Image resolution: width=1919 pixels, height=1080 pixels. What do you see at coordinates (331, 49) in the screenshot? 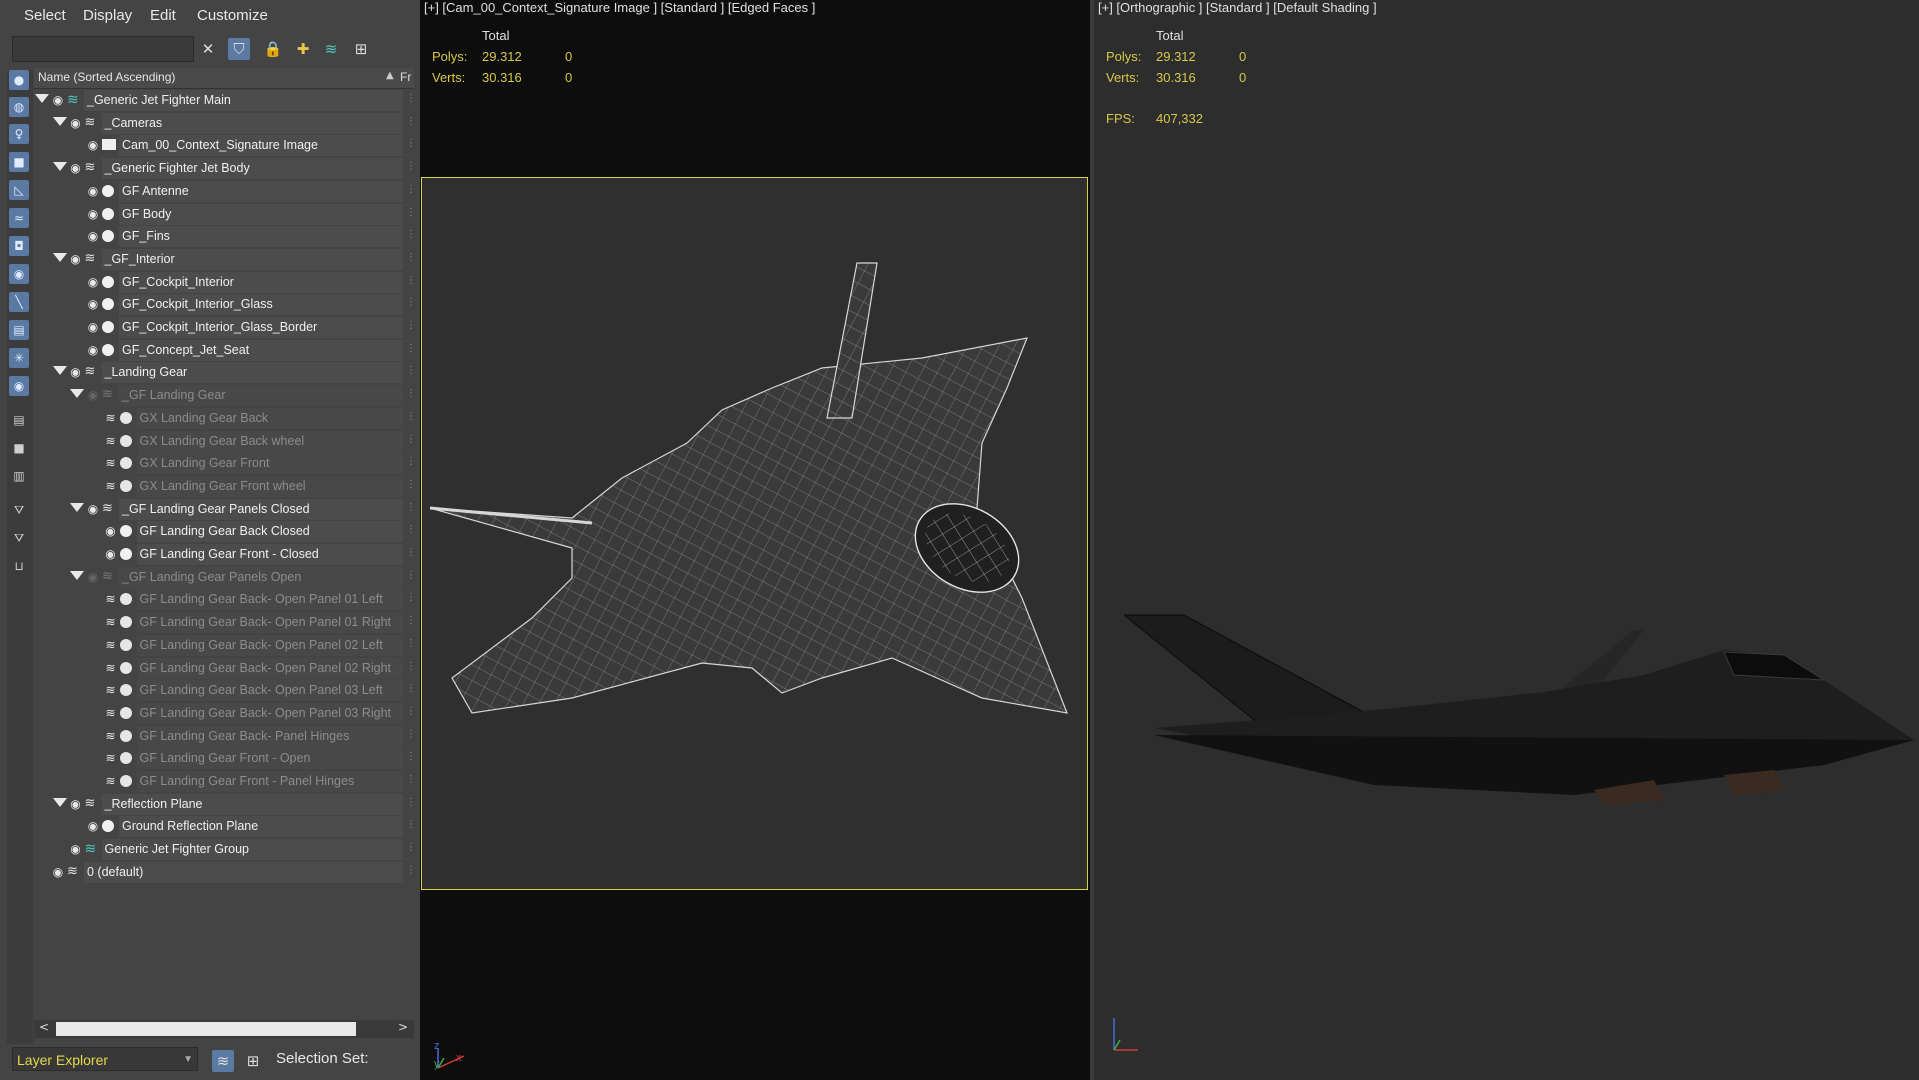
I see `layers-icon: ≋` at bounding box center [331, 49].